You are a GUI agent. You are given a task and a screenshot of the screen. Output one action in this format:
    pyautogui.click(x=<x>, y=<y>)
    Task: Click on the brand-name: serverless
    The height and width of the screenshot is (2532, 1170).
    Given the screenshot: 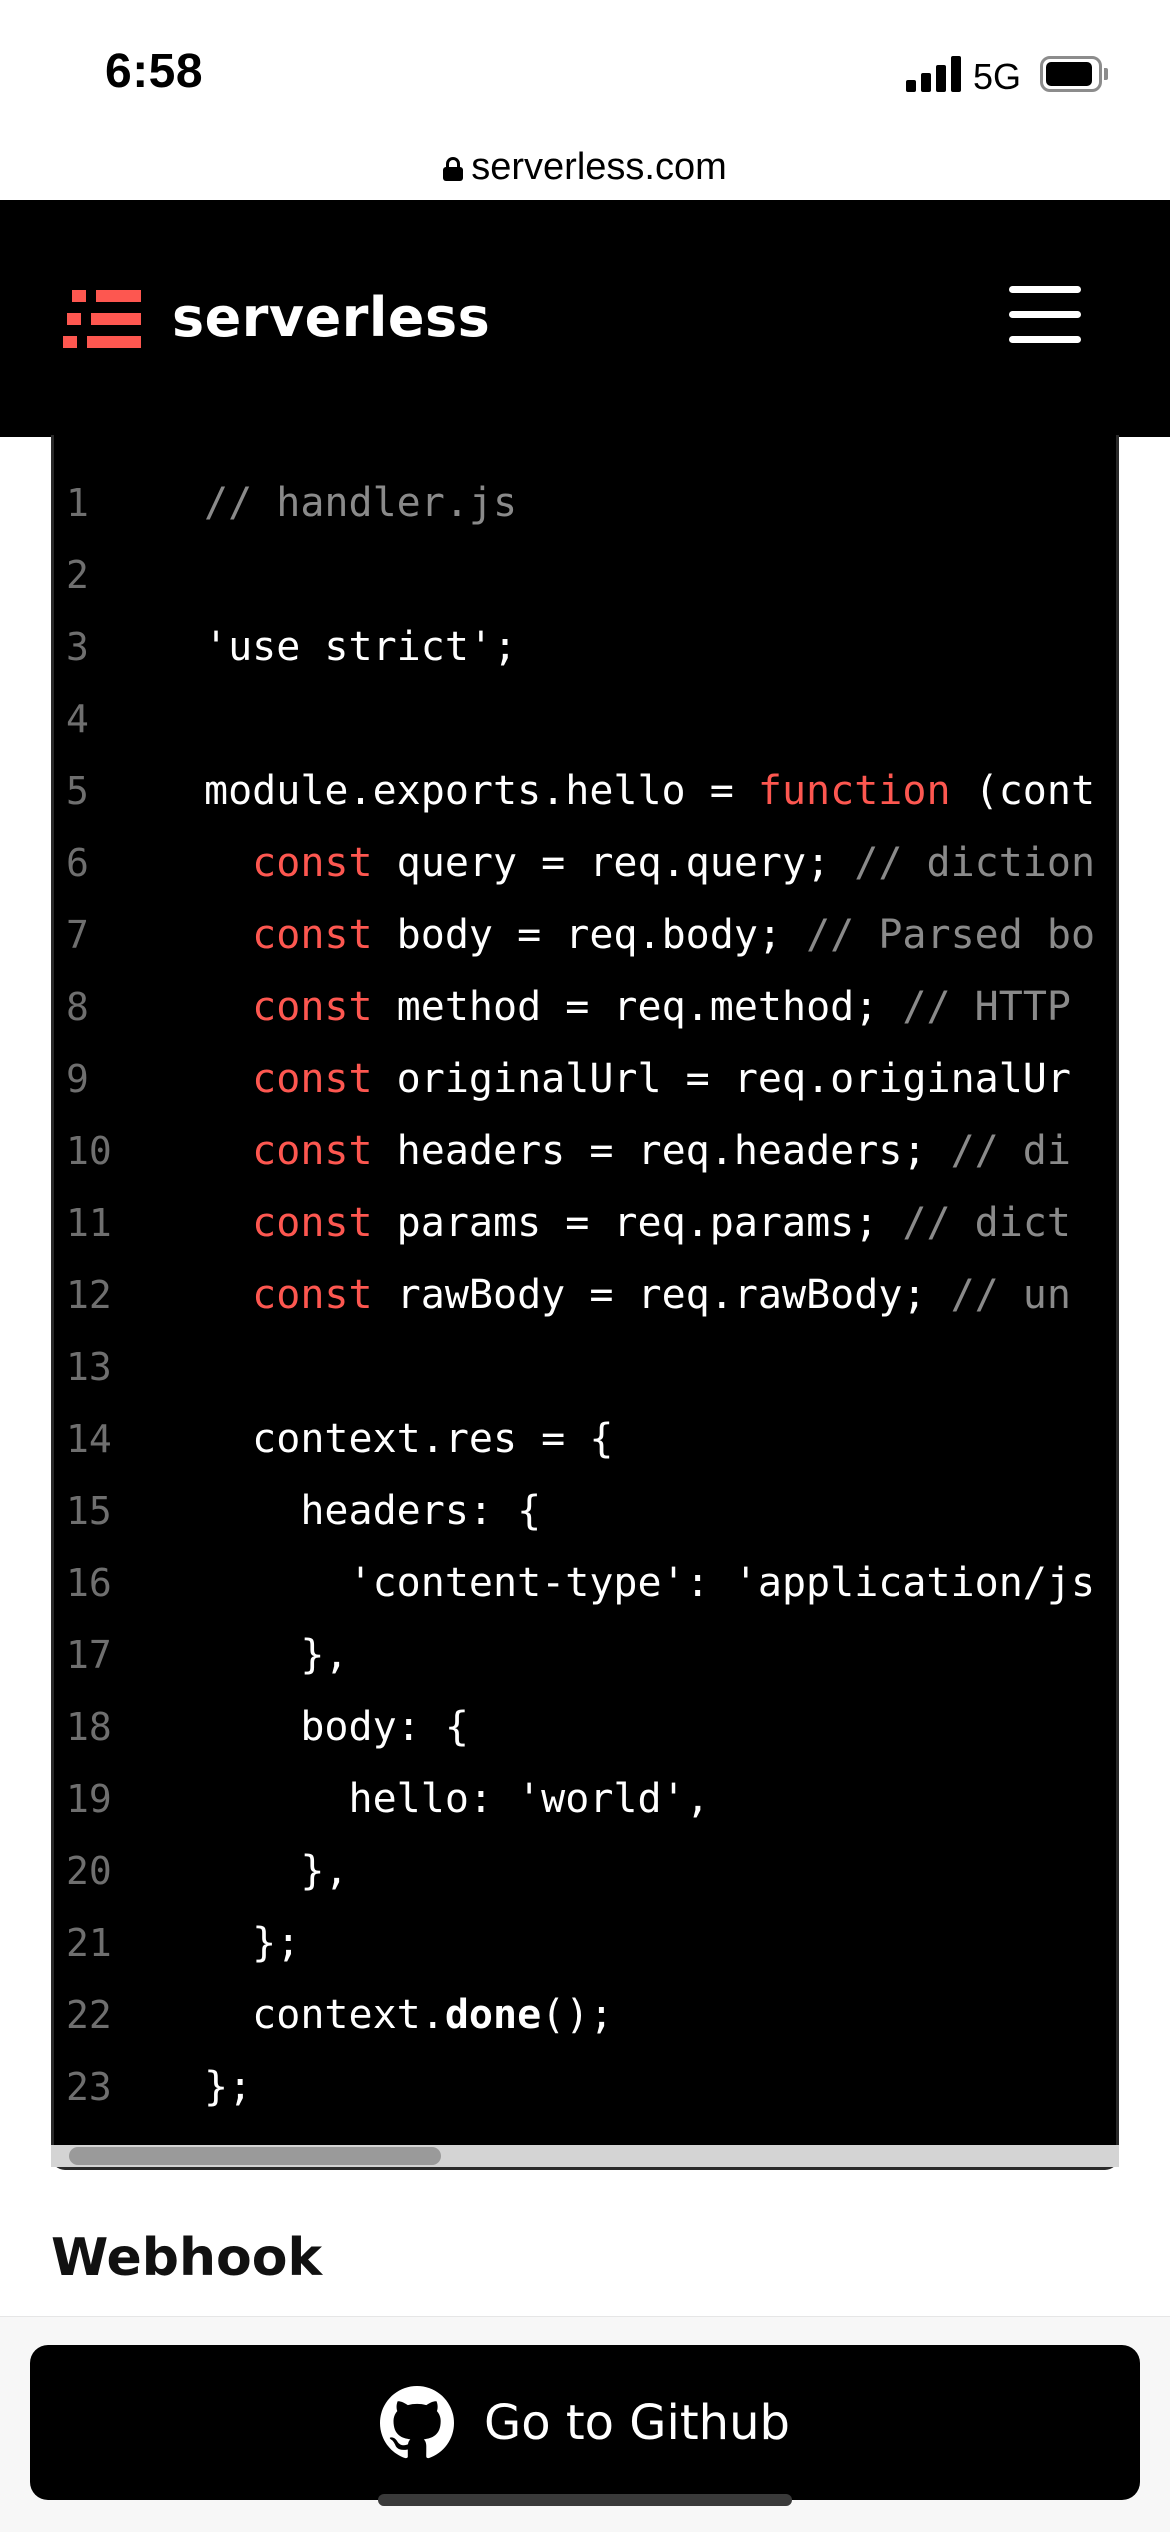 What is the action you would take?
    pyautogui.click(x=331, y=317)
    